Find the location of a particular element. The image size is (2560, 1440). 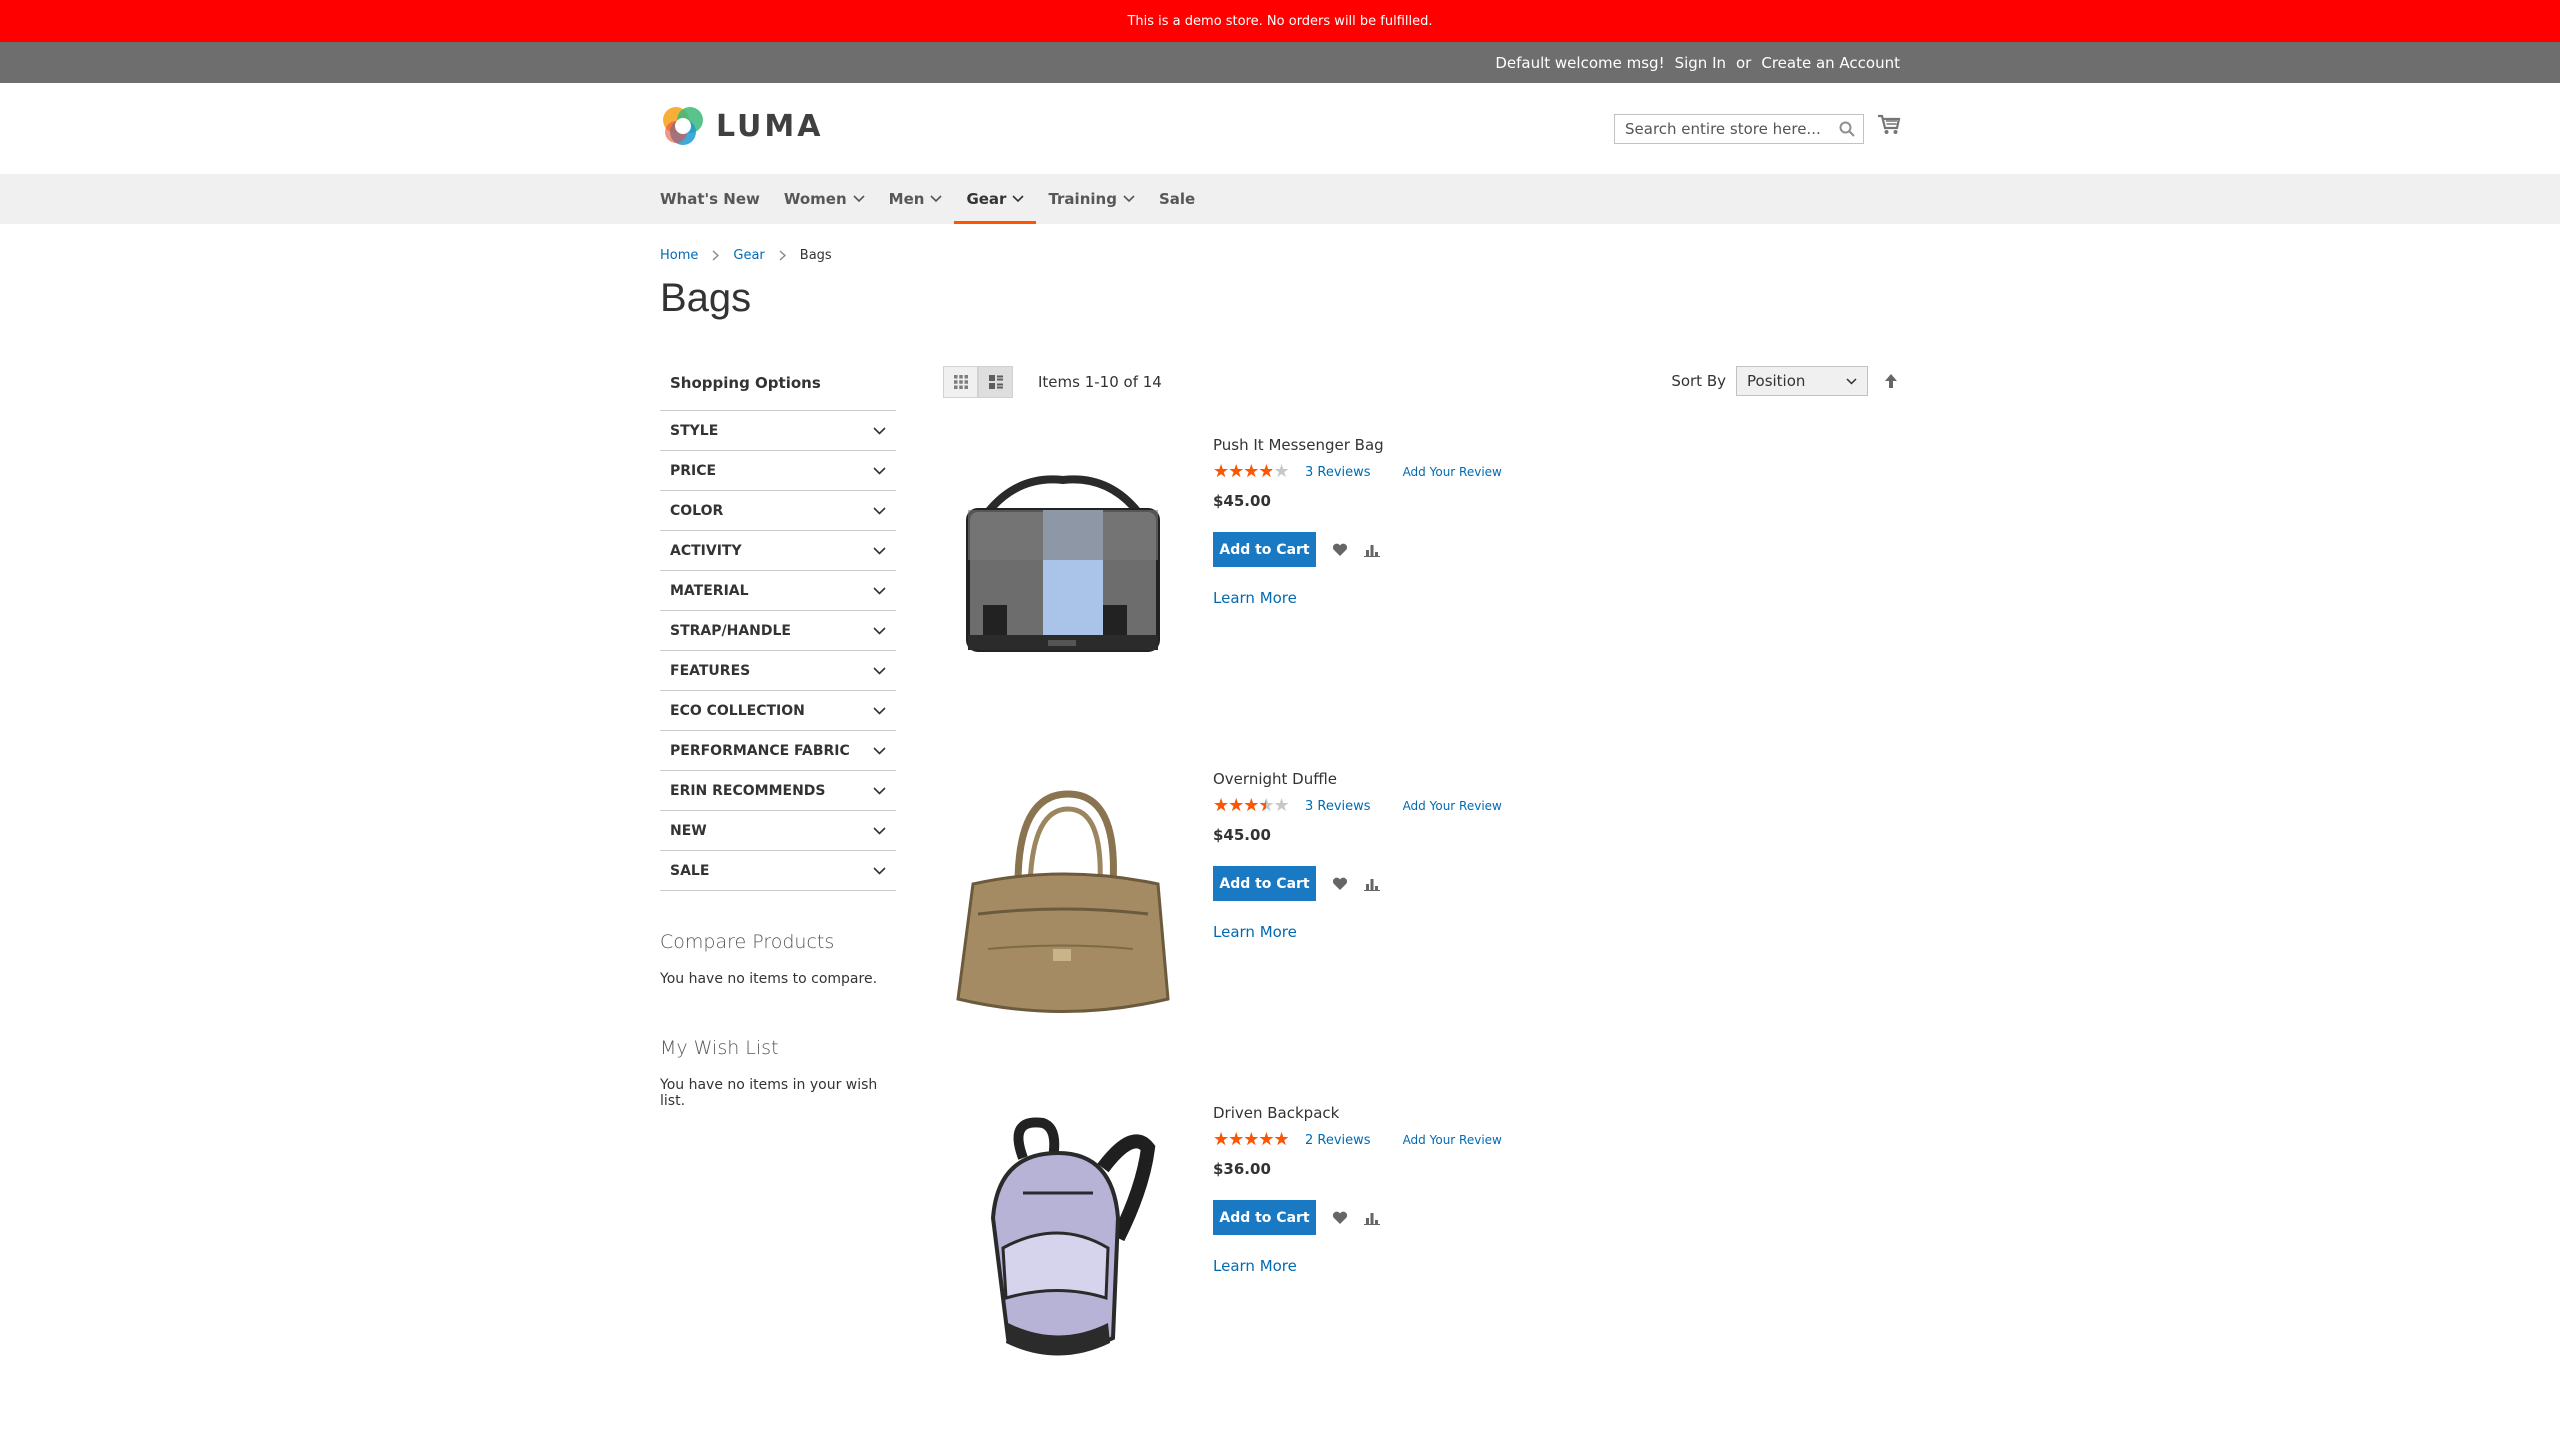

breadcrumb-current: Bags is located at coordinates (815, 255).